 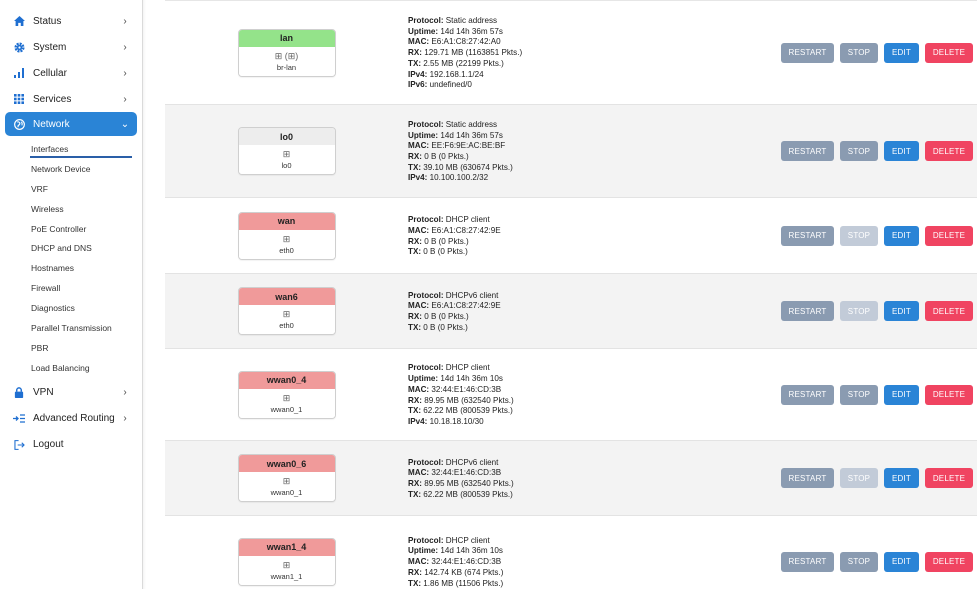 What do you see at coordinates (71, 73) in the screenshot?
I see `nav-cellular: Cellular ›` at bounding box center [71, 73].